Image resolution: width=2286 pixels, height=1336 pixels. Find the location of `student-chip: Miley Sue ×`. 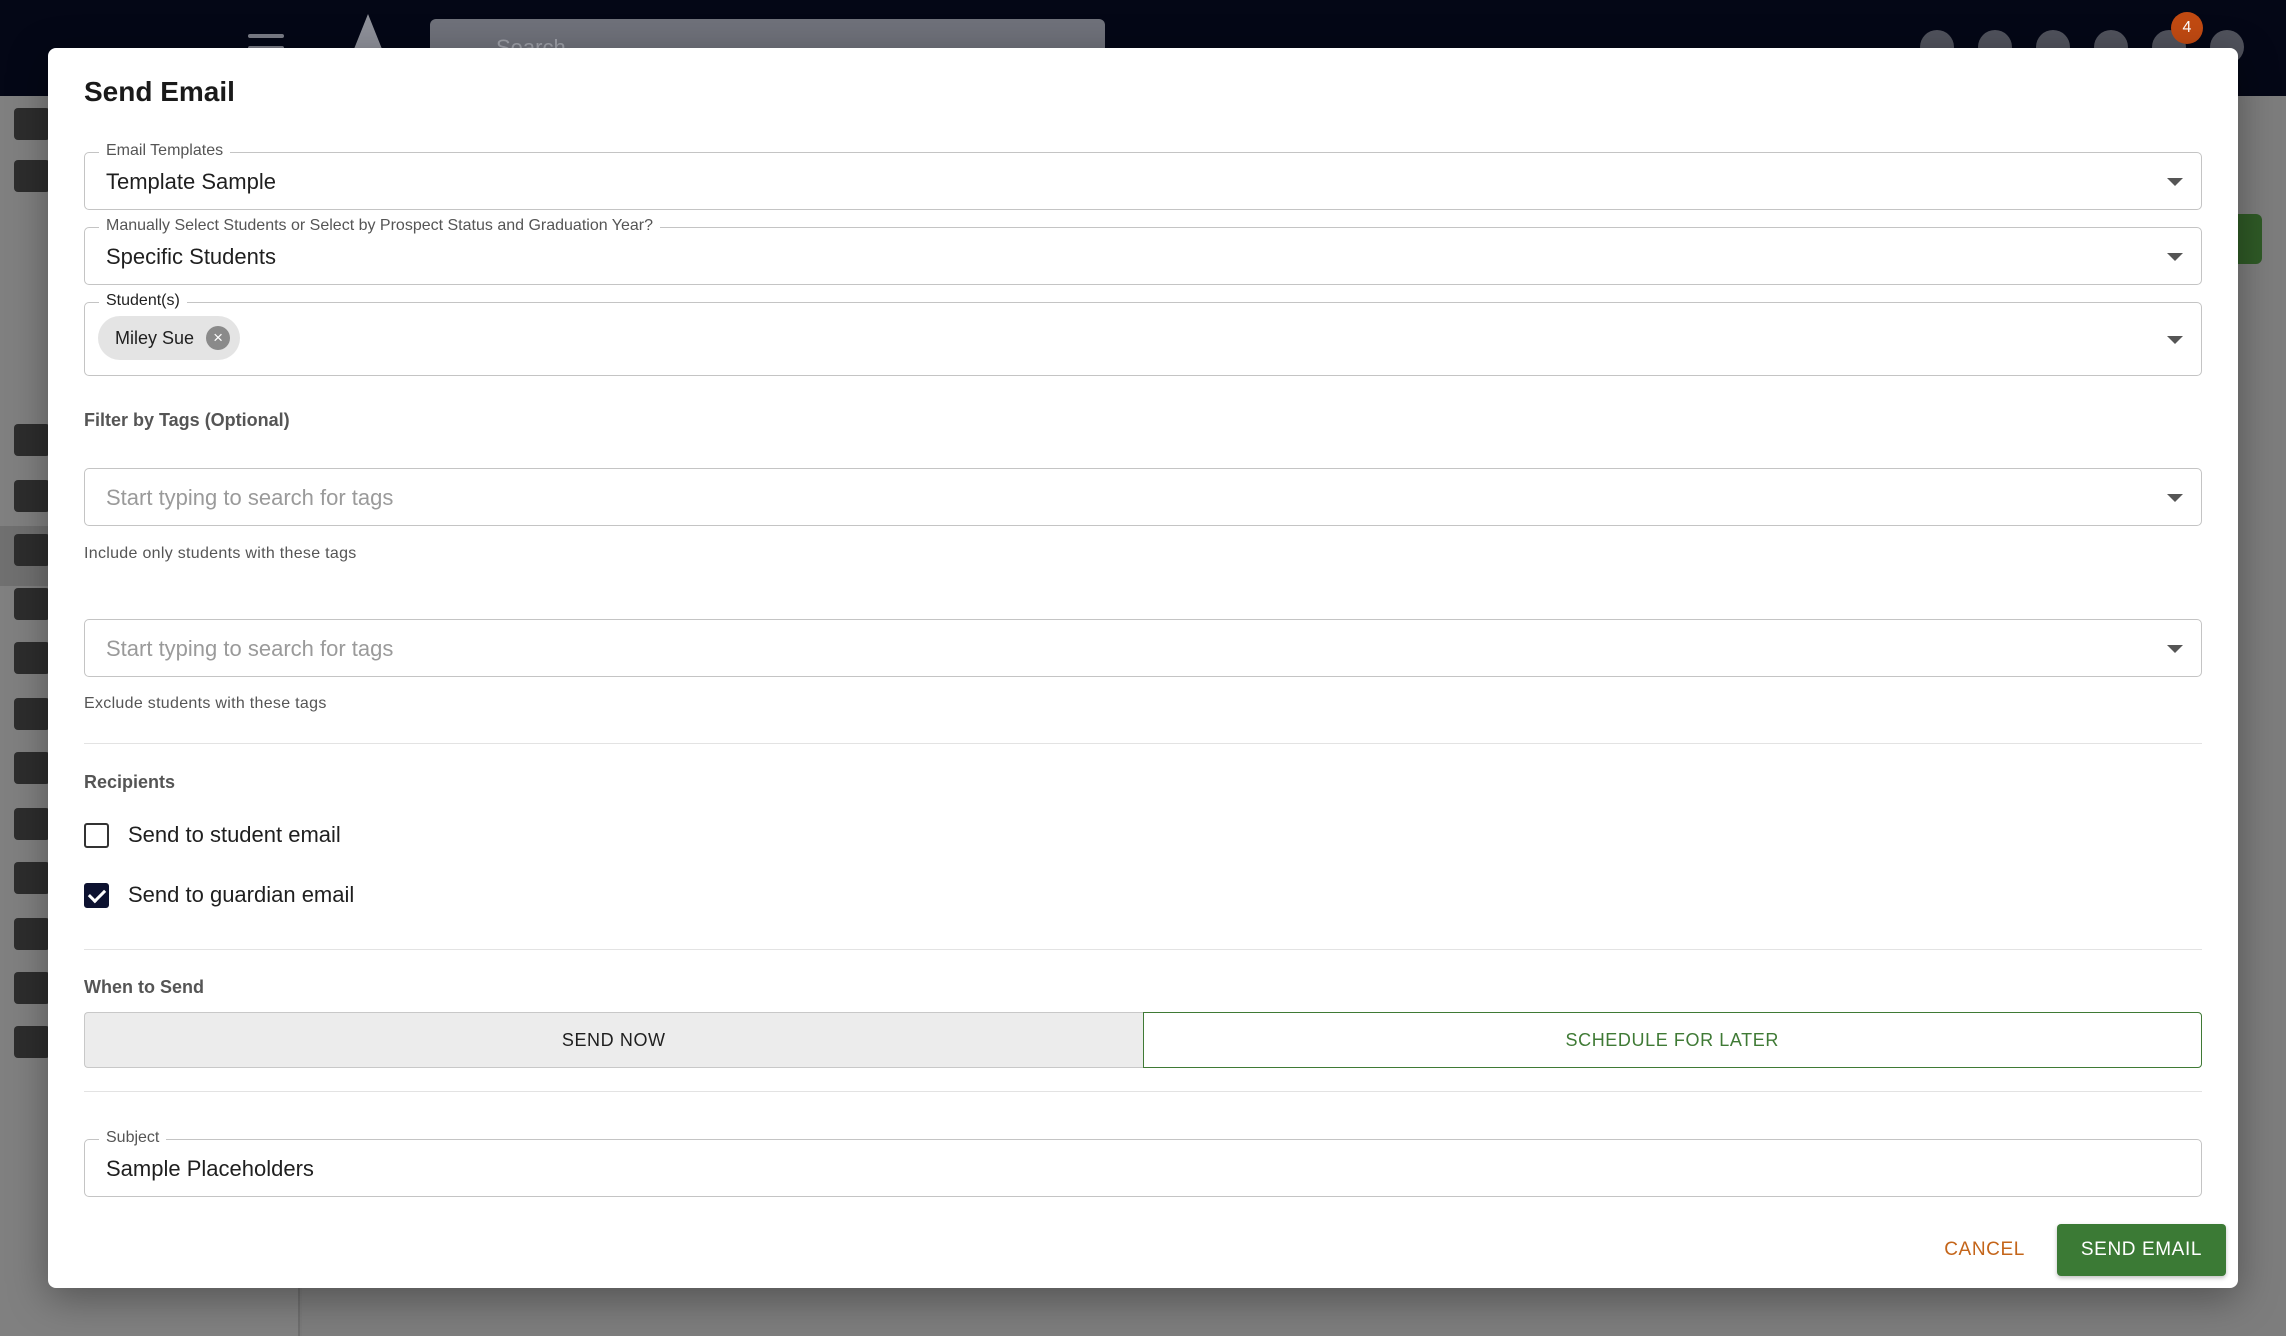

student-chip: Miley Sue × is located at coordinates (169, 338).